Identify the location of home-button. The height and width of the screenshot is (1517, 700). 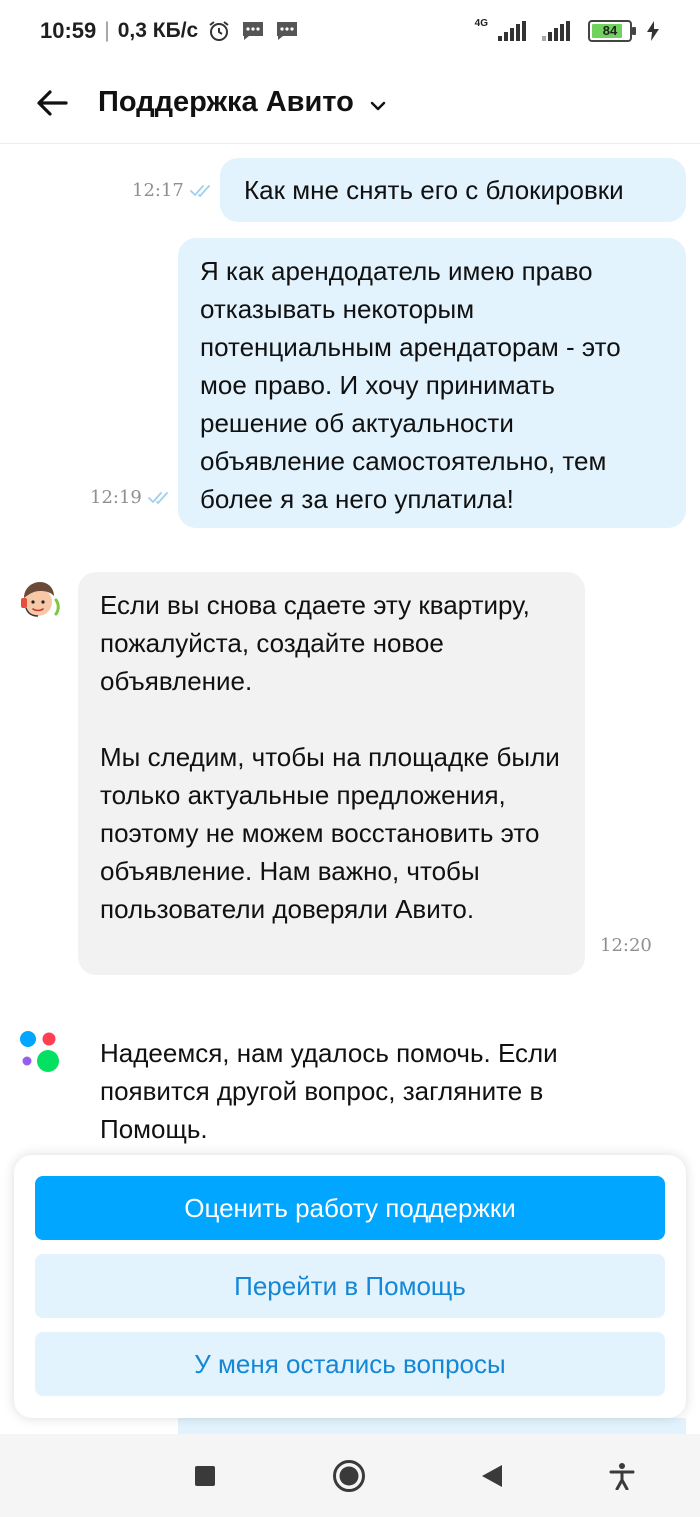
(349, 1476).